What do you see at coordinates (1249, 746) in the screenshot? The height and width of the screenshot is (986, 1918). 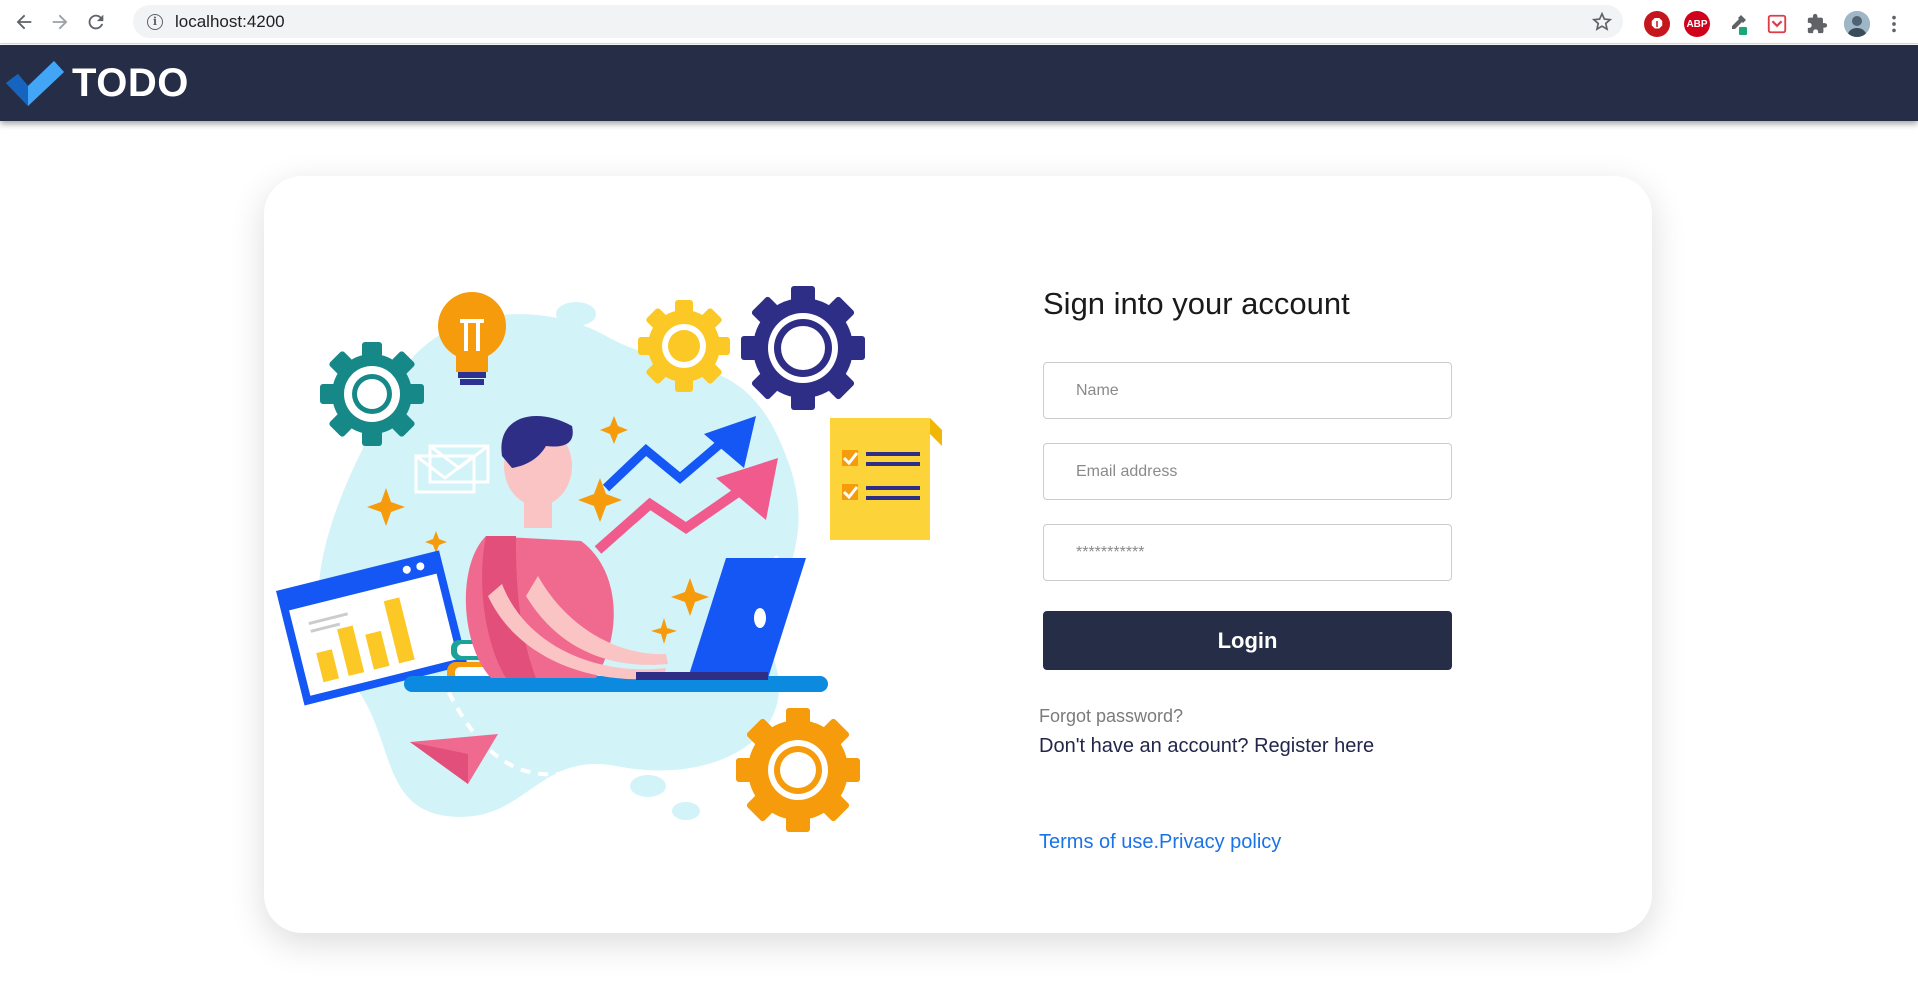 I see `register-link: Don't have an account? Register here` at bounding box center [1249, 746].